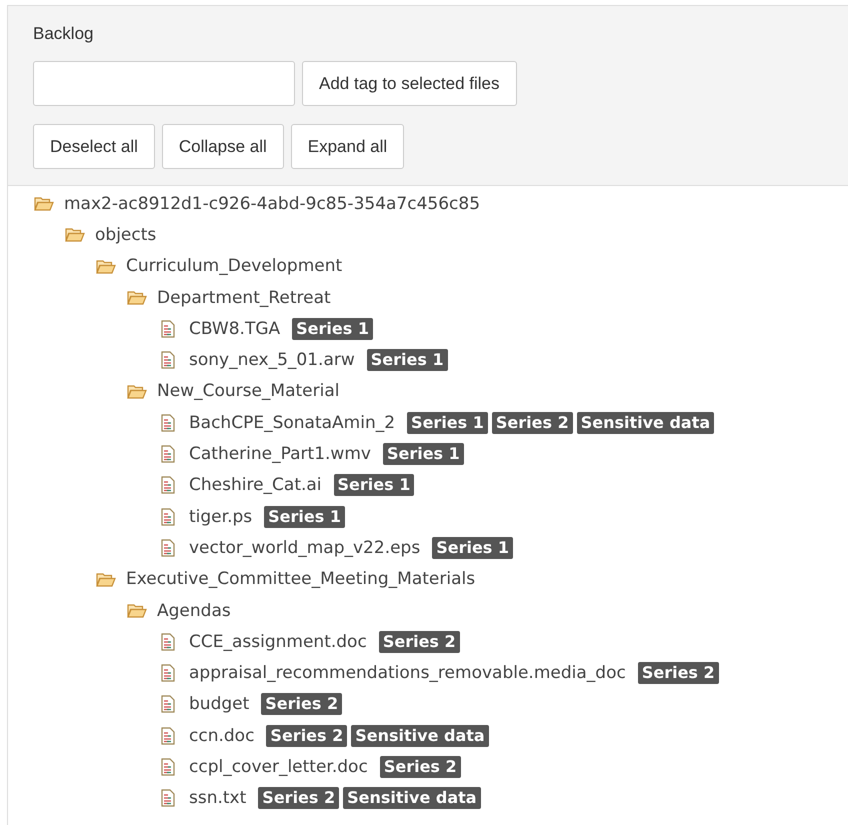 Image resolution: width=848 pixels, height=825 pixels. What do you see at coordinates (217, 798) in the screenshot?
I see `file-name: ssn.txt` at bounding box center [217, 798].